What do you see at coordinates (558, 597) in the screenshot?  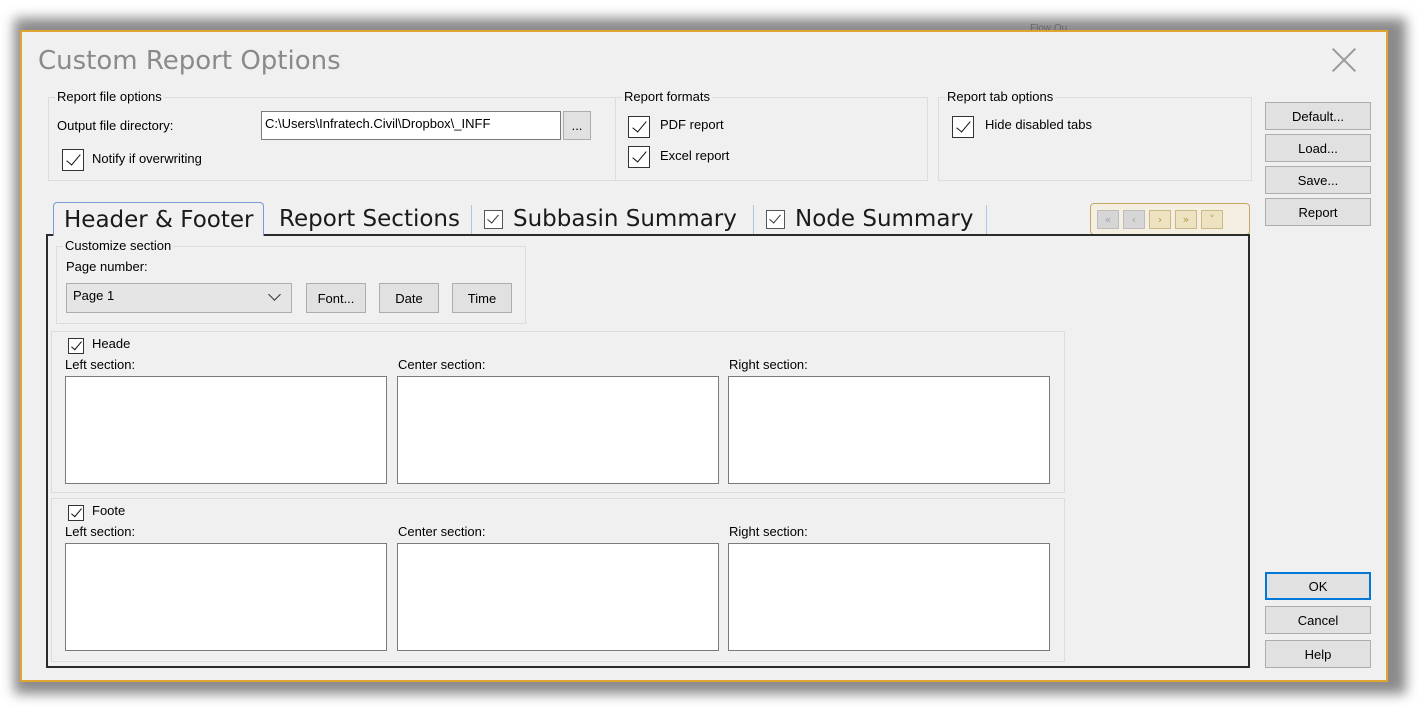 I see `footer-center-textarea` at bounding box center [558, 597].